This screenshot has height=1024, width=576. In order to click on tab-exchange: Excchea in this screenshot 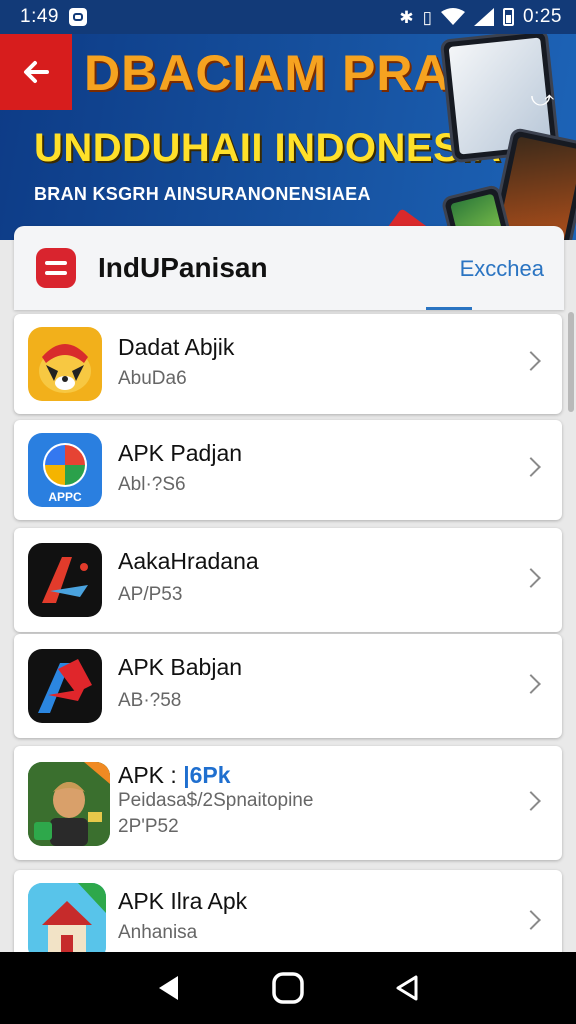, I will do `click(502, 269)`.